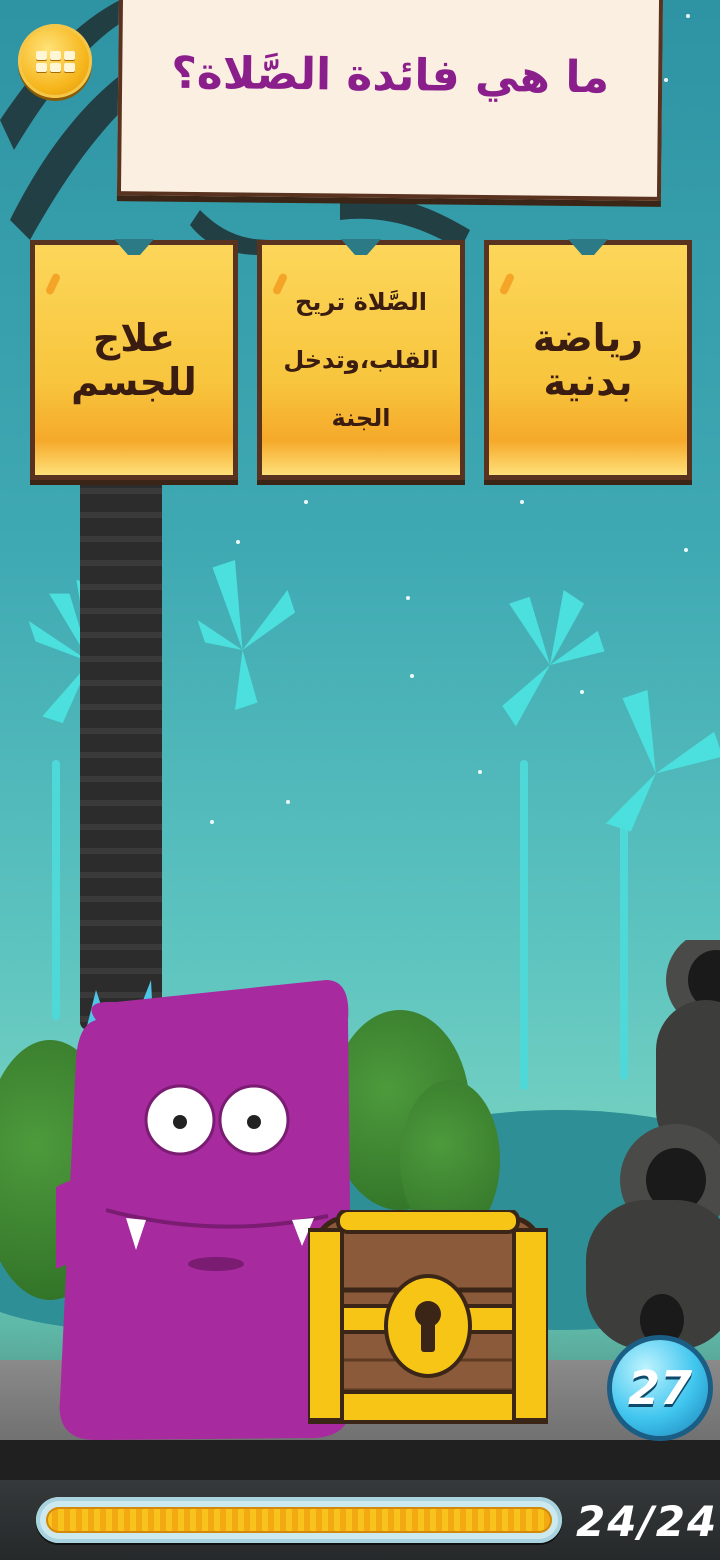 The width and height of the screenshot is (720, 1560). Describe the element at coordinates (390, 75) in the screenshot. I see `question-text: ما هي فائدة الصَّلاة؟` at that location.